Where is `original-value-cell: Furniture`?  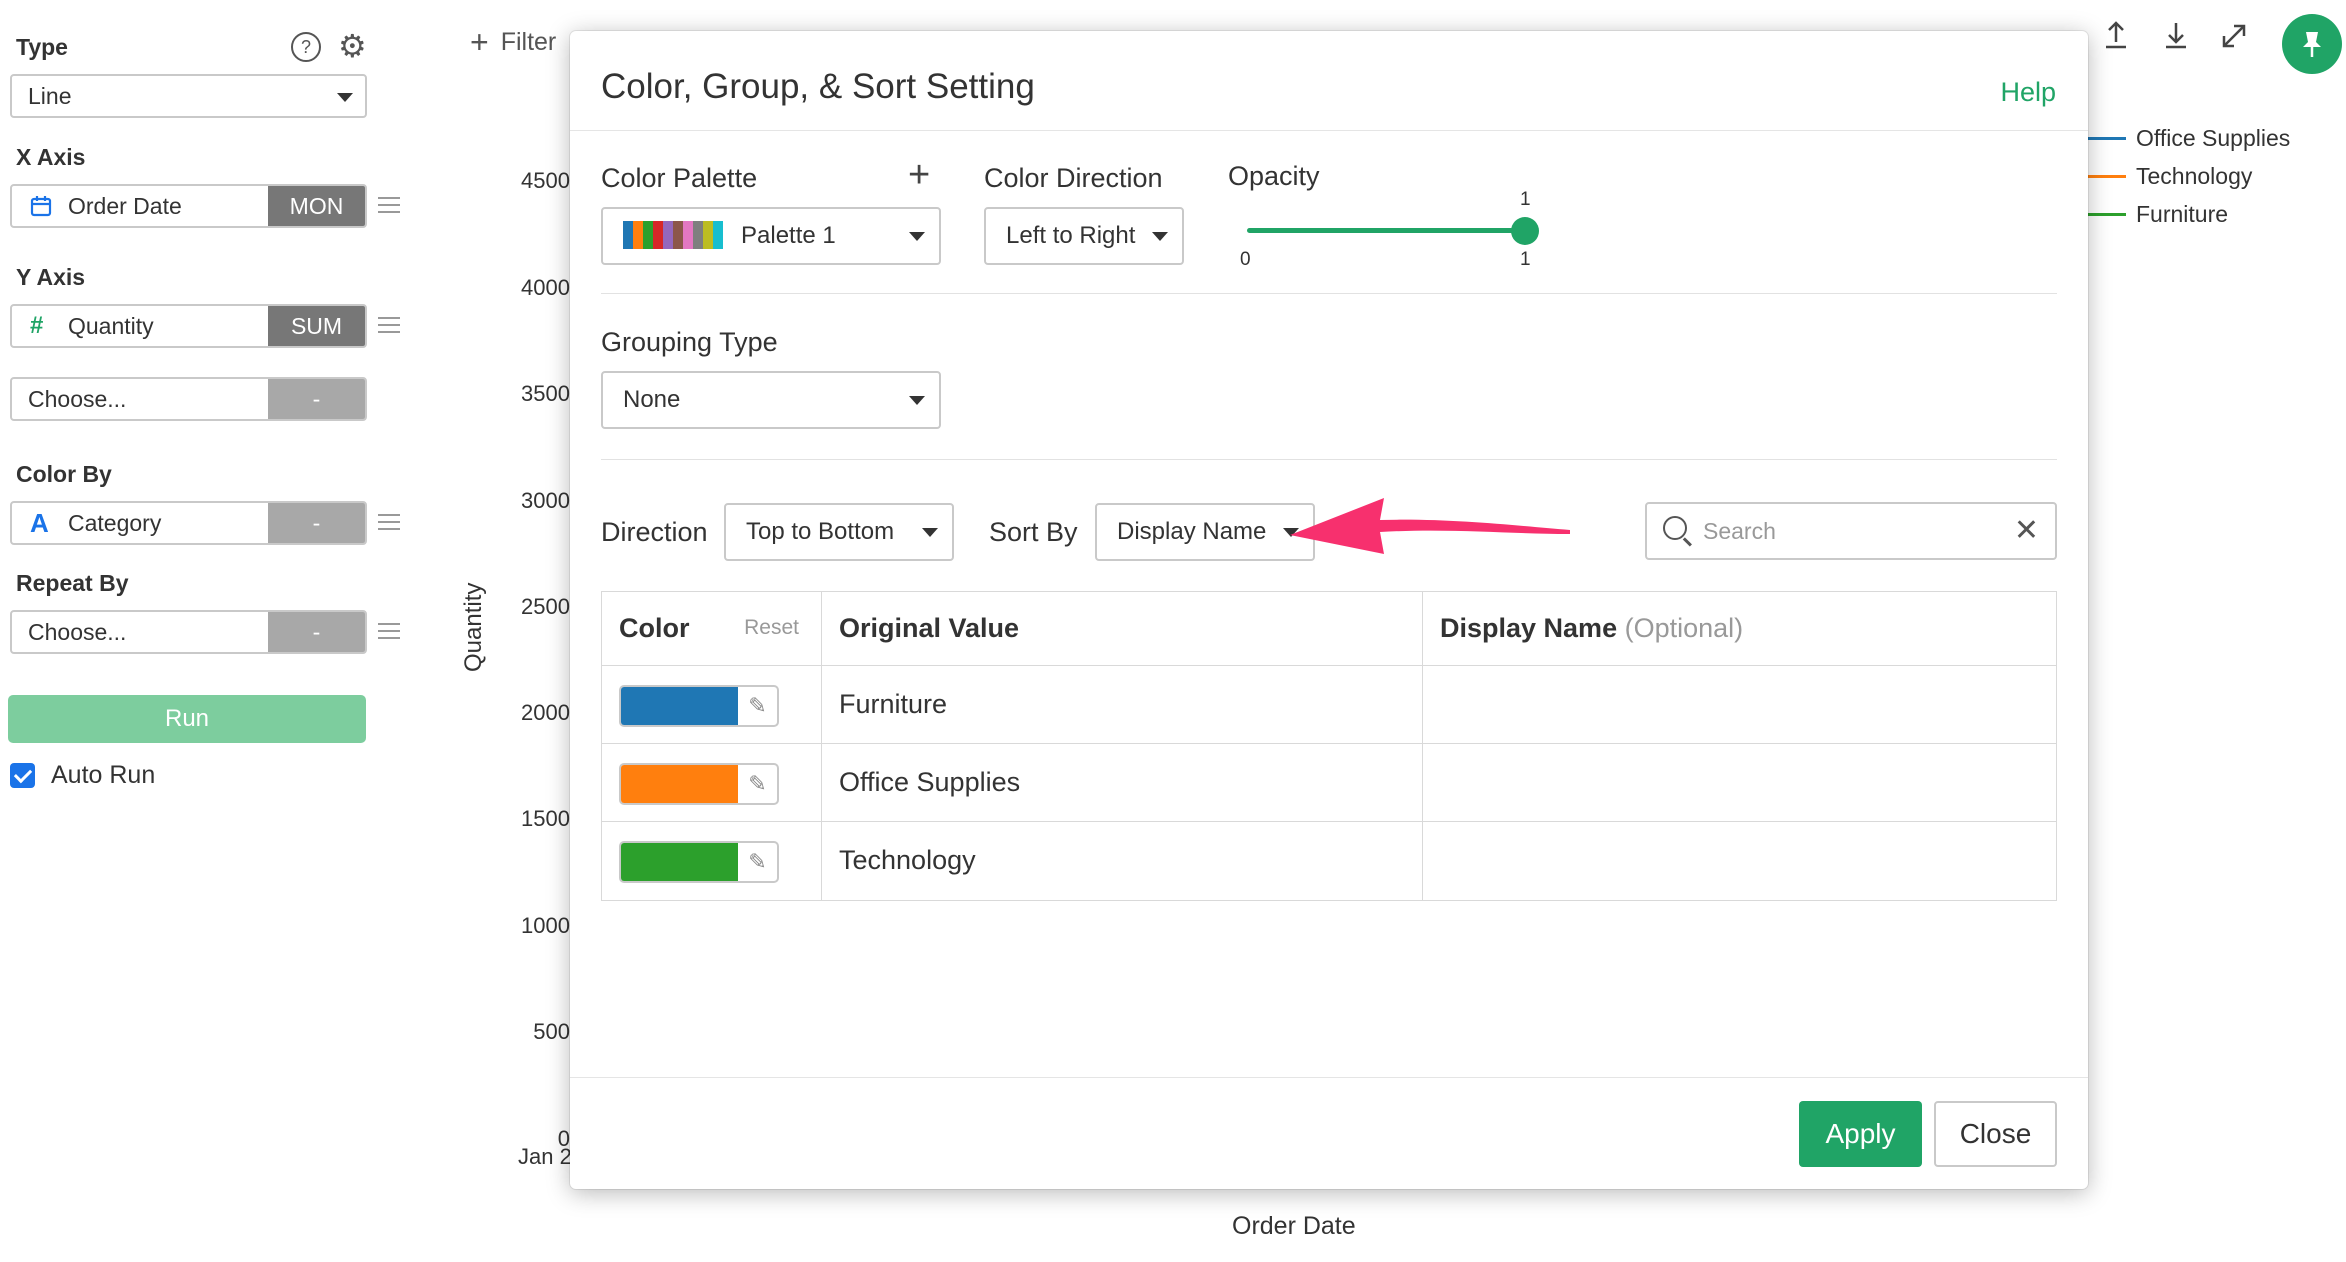
original-value-cell: Furniture is located at coordinates (1122, 704).